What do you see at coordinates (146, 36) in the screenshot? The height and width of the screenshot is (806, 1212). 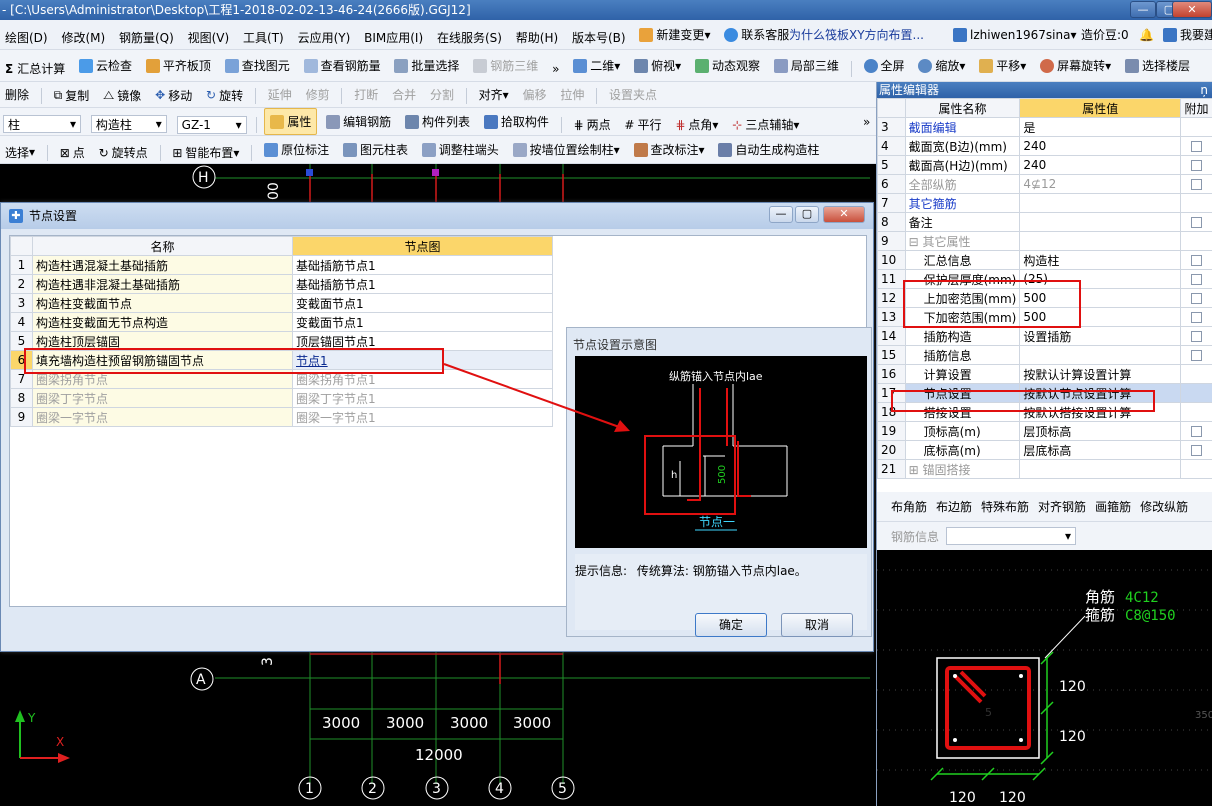 I see `menu-rebar-qty: 钢筋量(Q)` at bounding box center [146, 36].